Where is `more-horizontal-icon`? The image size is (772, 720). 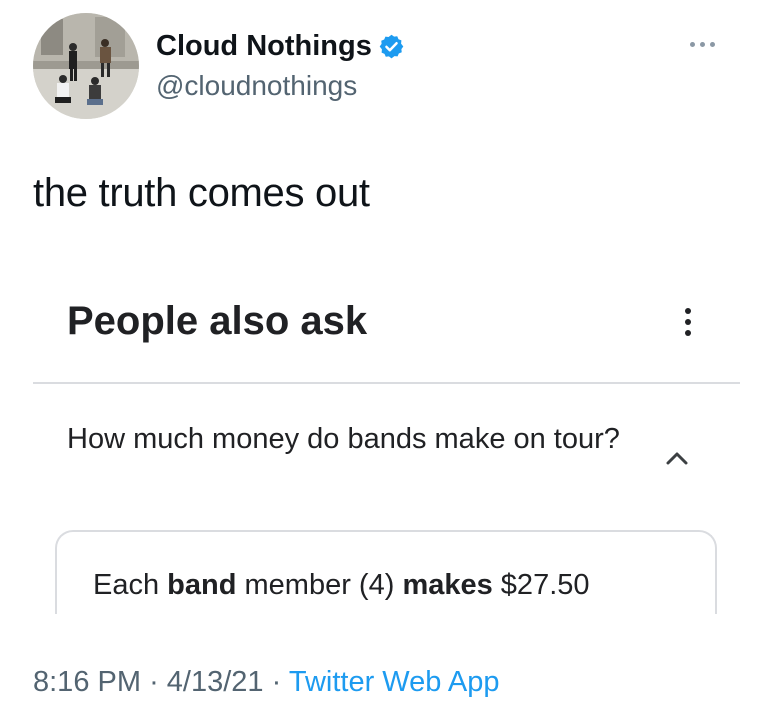 more-horizontal-icon is located at coordinates (702, 44).